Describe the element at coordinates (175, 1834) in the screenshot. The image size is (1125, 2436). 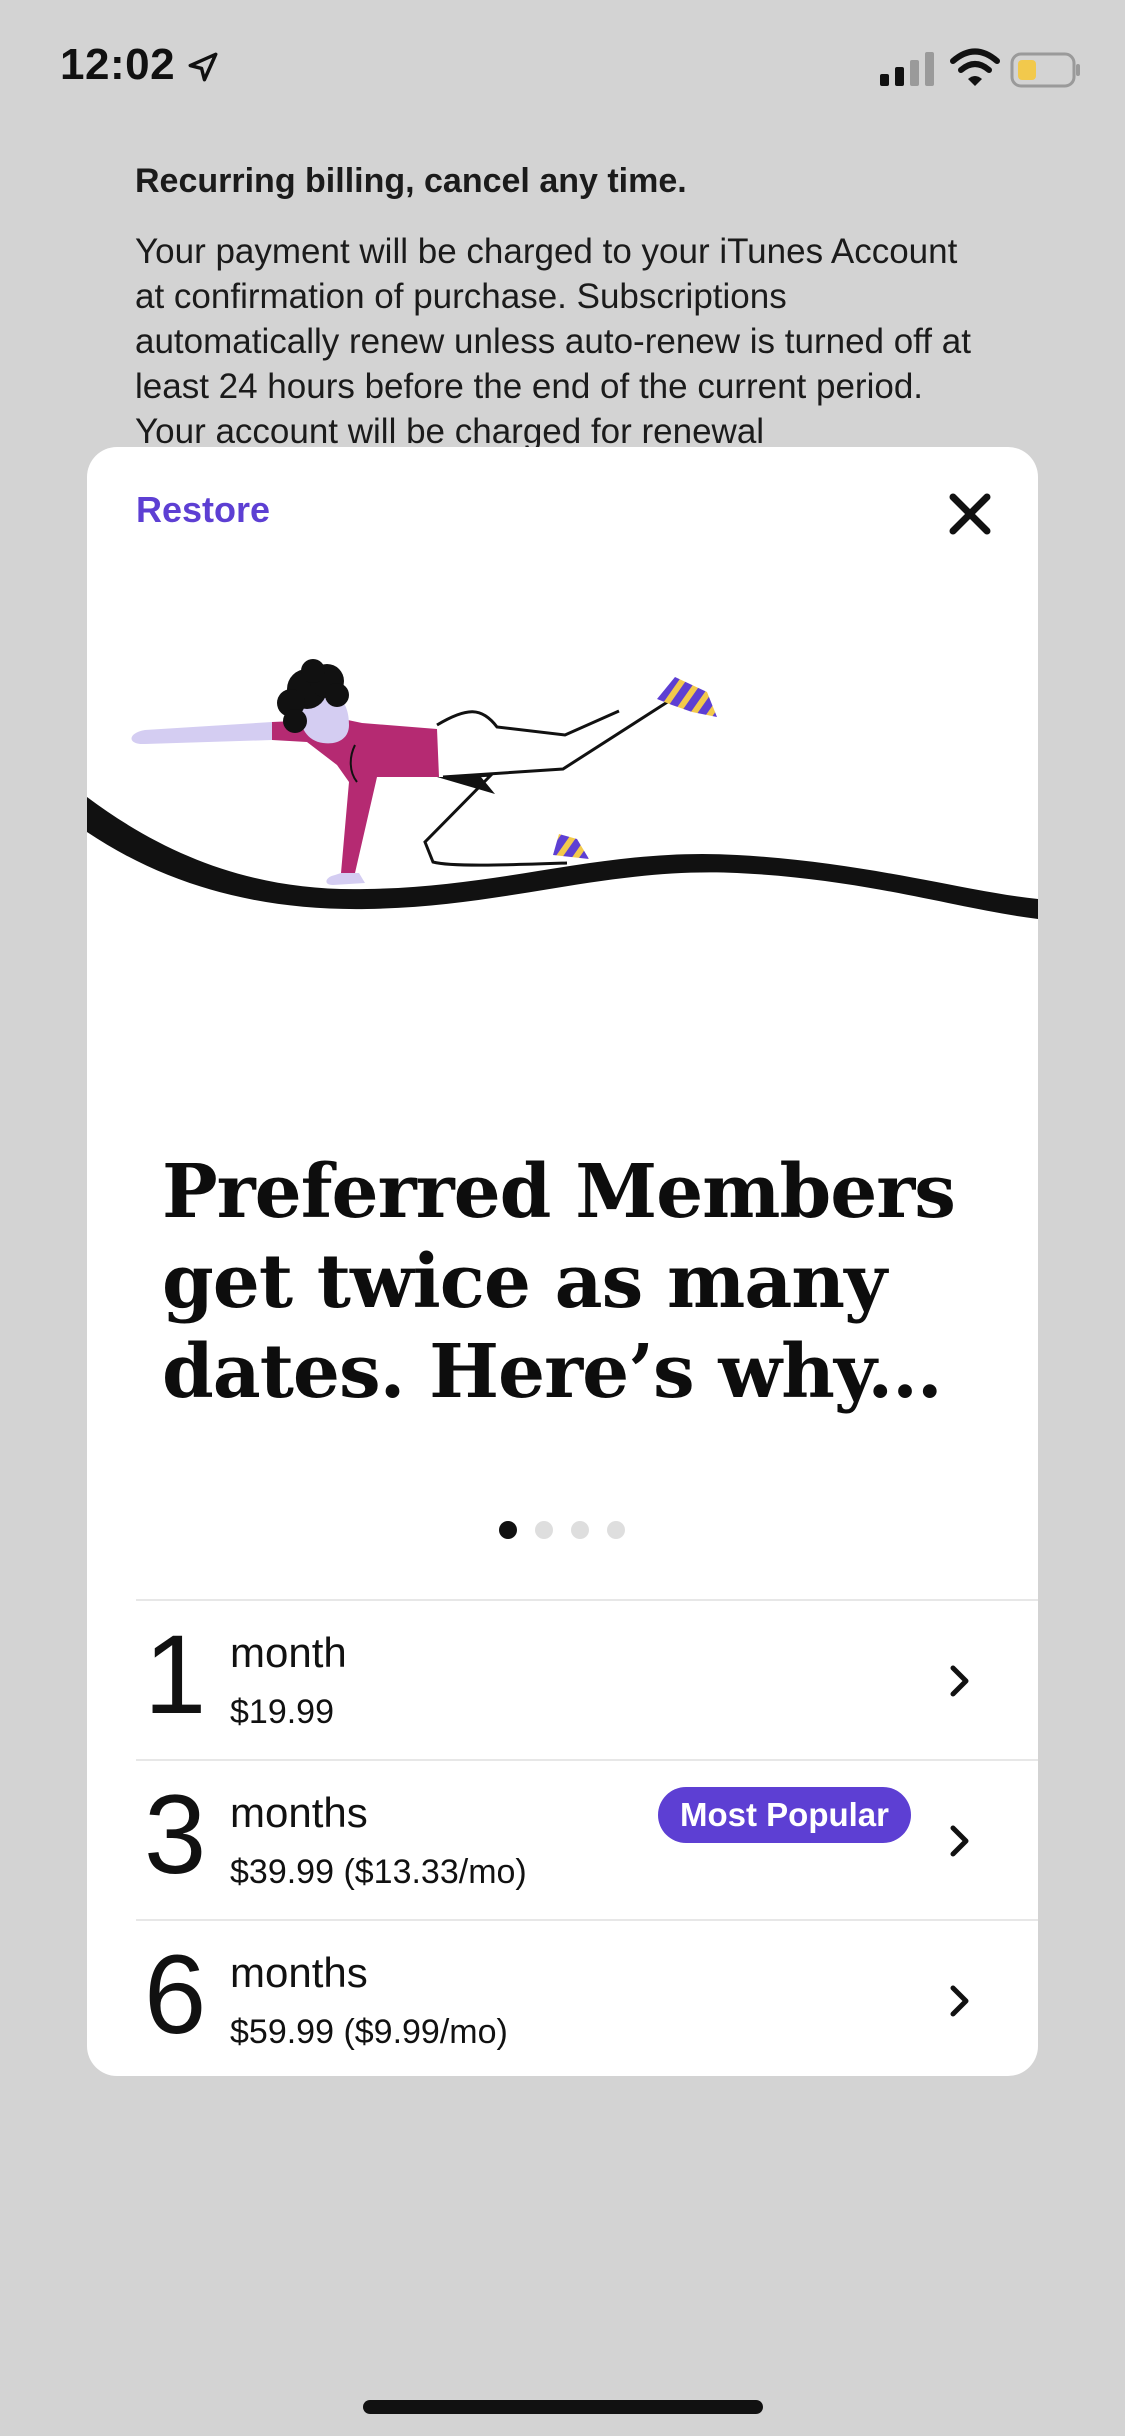
I see `plan-duration-number: 3` at that location.